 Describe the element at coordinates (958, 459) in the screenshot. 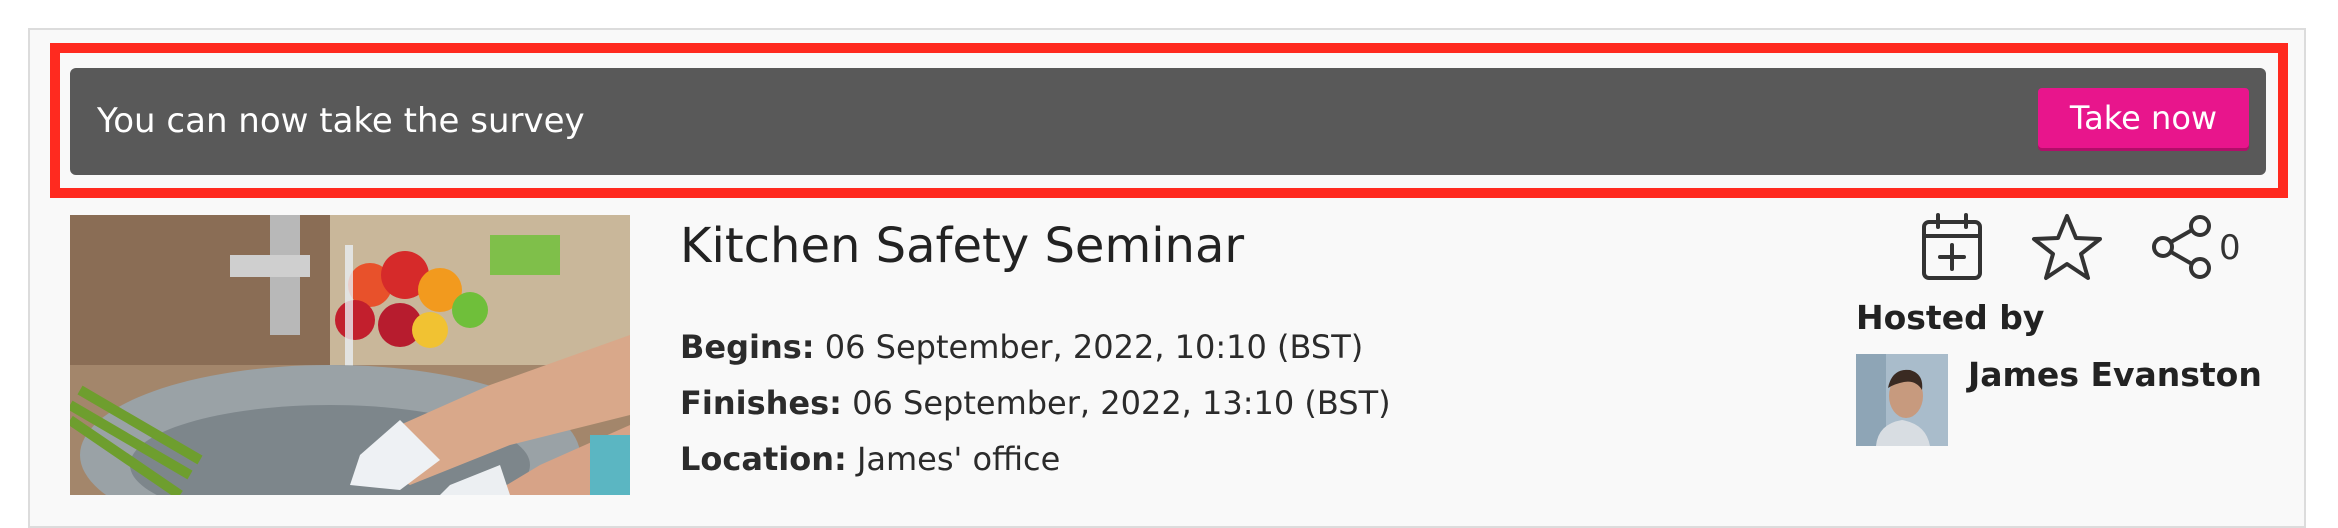

I see `location-value: James' office` at that location.